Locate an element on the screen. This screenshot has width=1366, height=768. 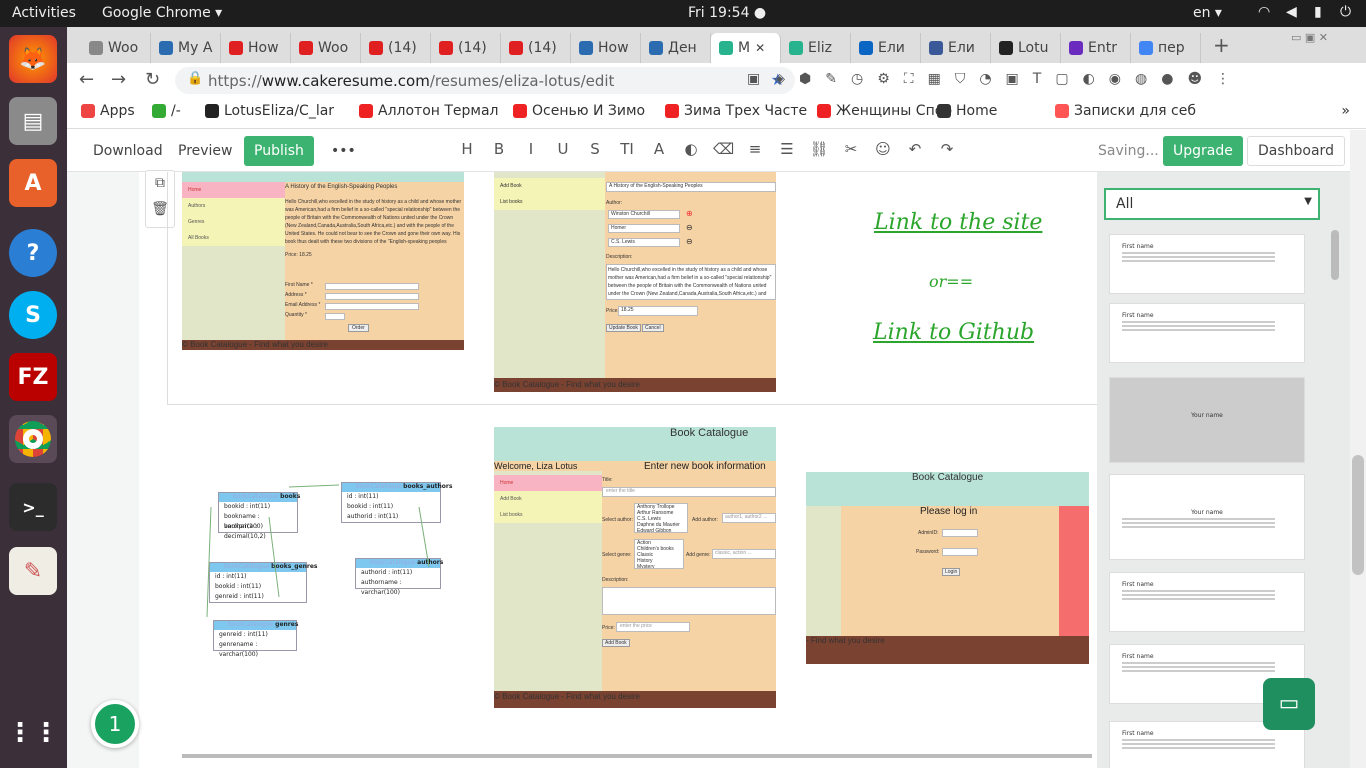
bookmark-item: Зима Трех Часте is located at coordinates (736, 111).